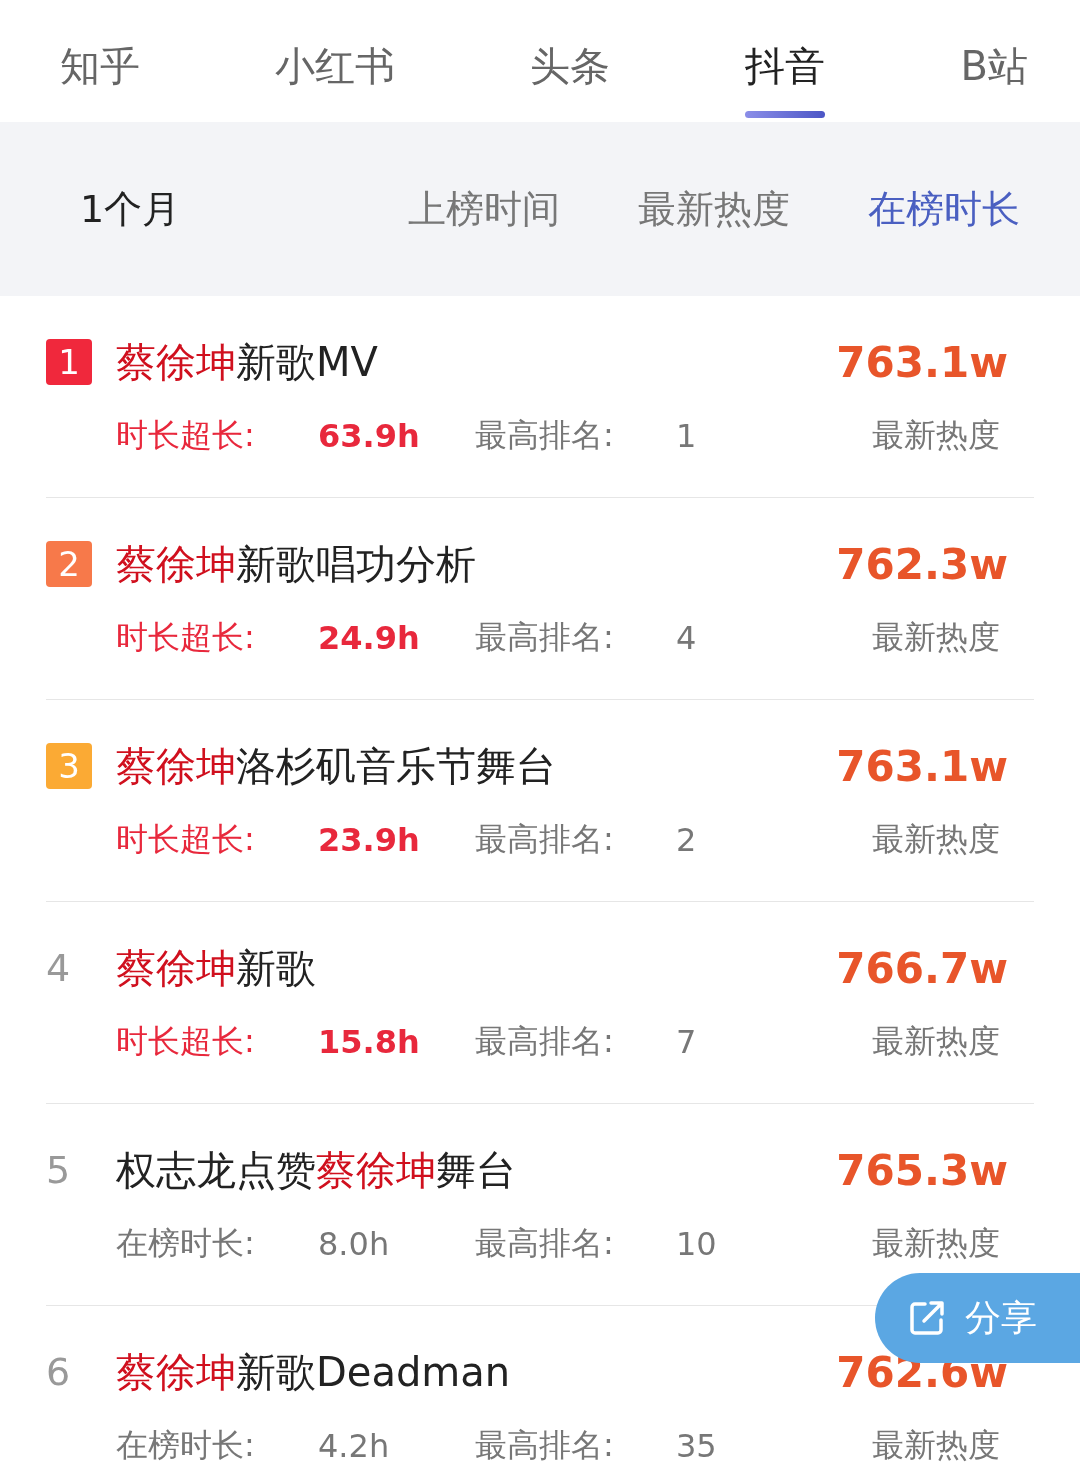 This screenshot has height=1468, width=1080. I want to click on duration-value: 23.9h, so click(369, 840).